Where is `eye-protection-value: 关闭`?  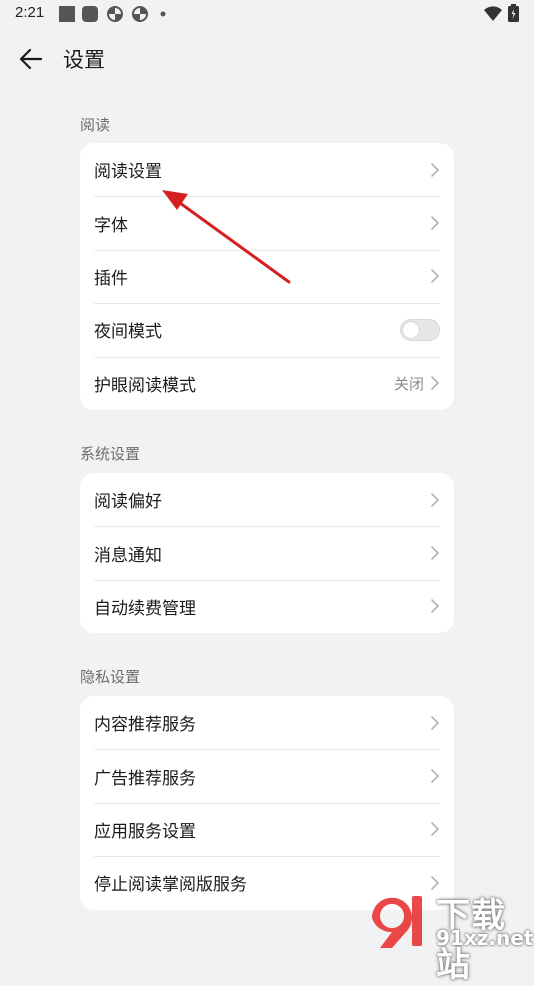
eye-protection-value: 关闭 is located at coordinates (408, 383).